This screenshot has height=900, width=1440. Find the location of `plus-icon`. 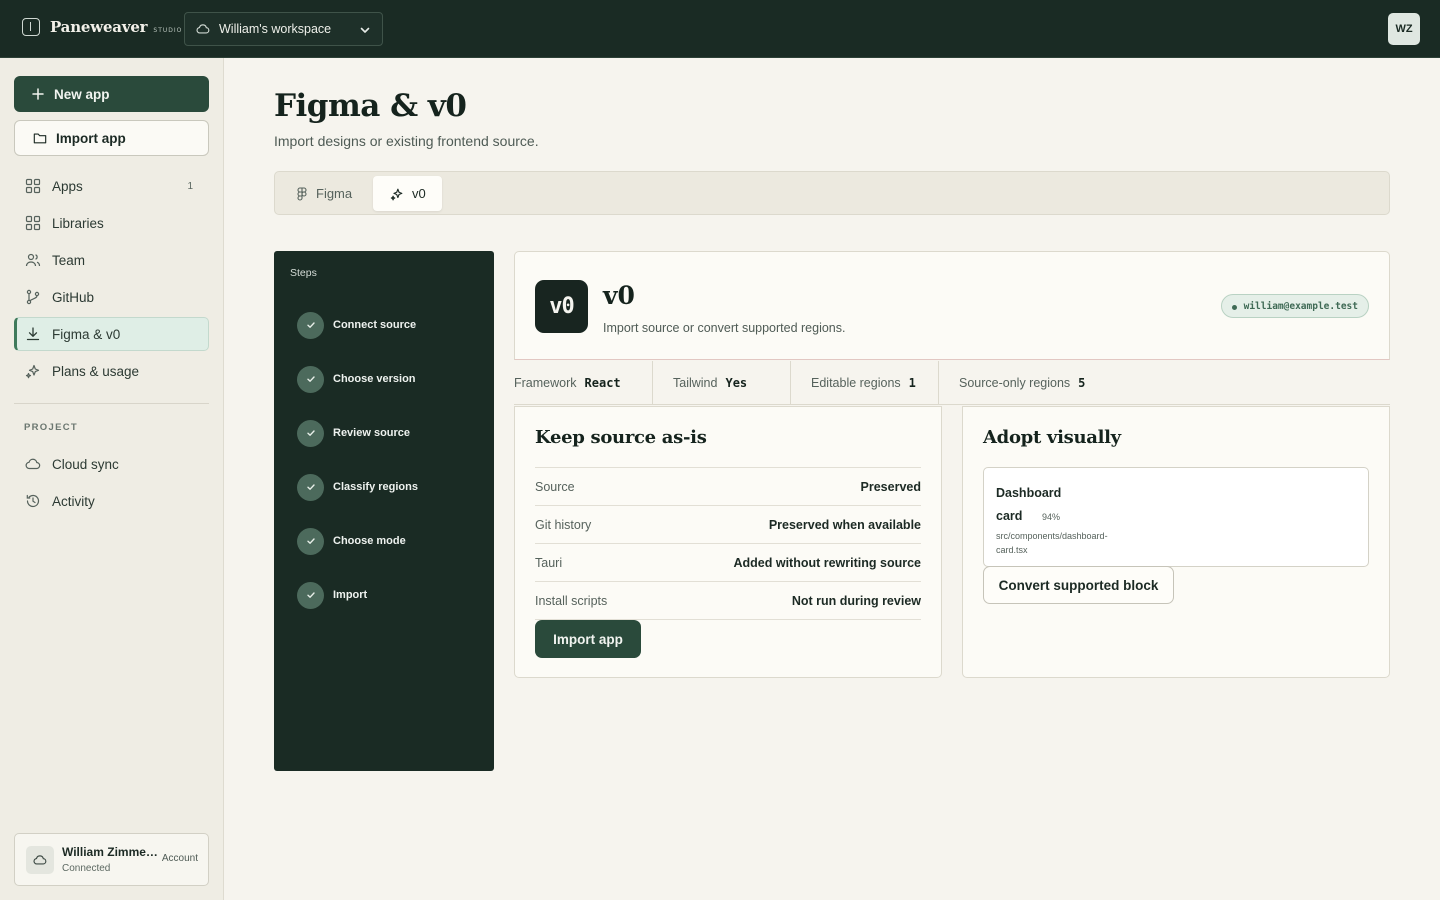

plus-icon is located at coordinates (38, 94).